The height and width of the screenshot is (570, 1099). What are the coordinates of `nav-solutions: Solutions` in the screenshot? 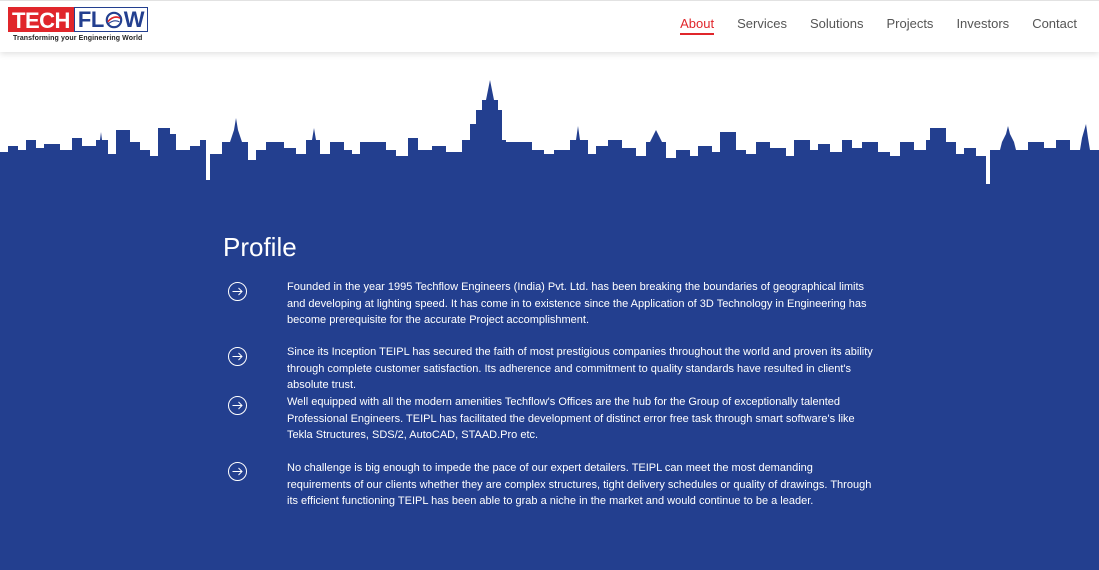 It's located at (836, 25).